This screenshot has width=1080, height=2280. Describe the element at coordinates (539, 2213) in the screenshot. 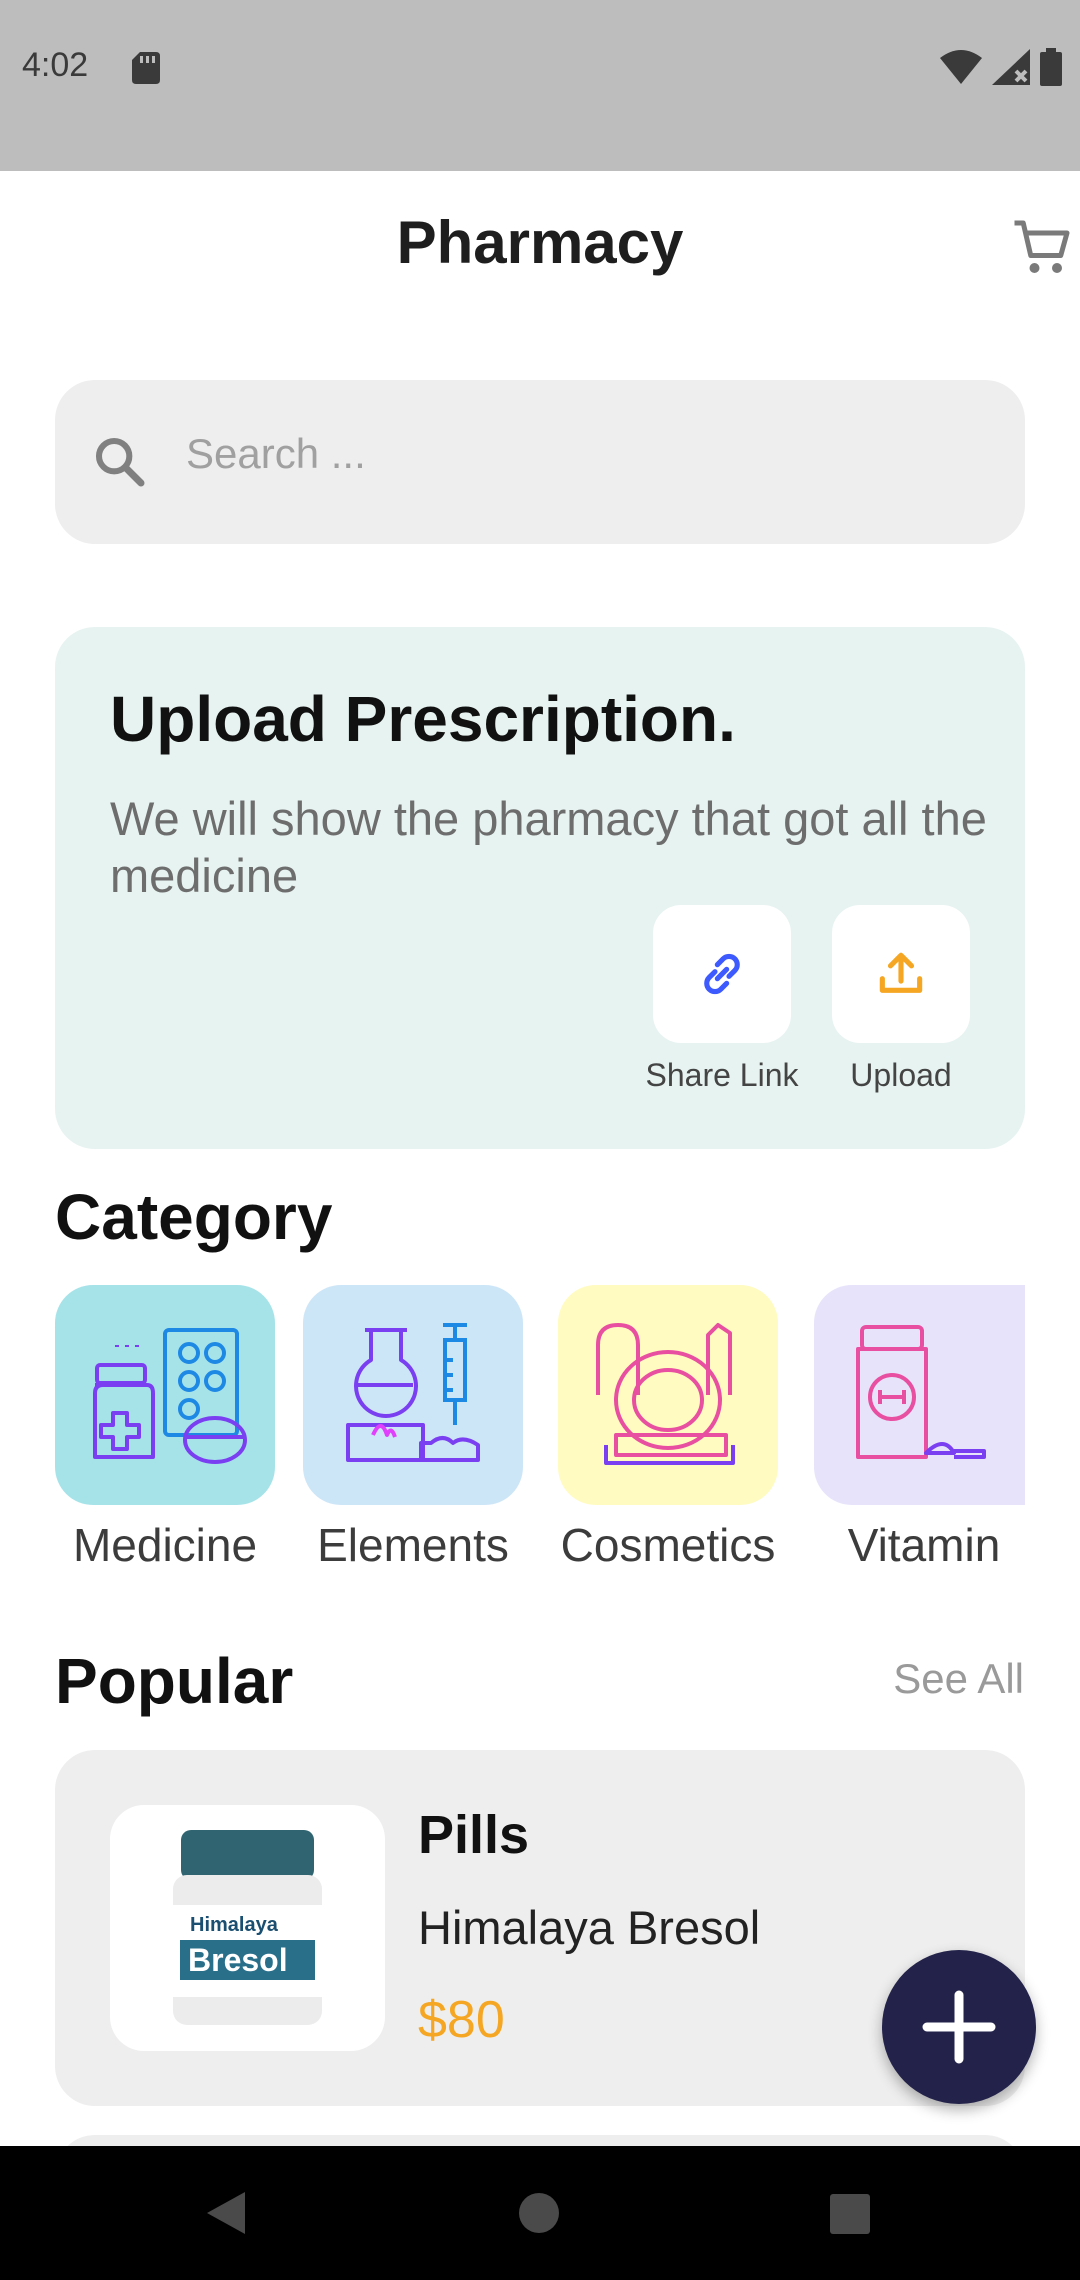

I see `home-icon` at that location.